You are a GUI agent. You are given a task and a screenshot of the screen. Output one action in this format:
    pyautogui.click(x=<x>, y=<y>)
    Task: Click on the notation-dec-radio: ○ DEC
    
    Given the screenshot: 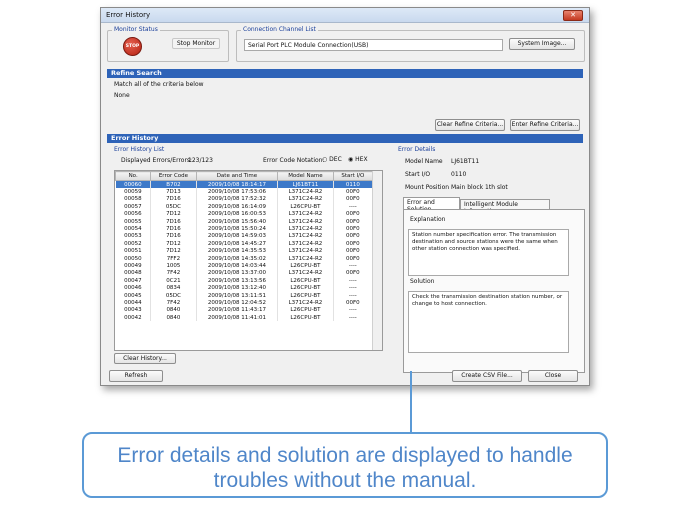 What is the action you would take?
    pyautogui.click(x=332, y=159)
    